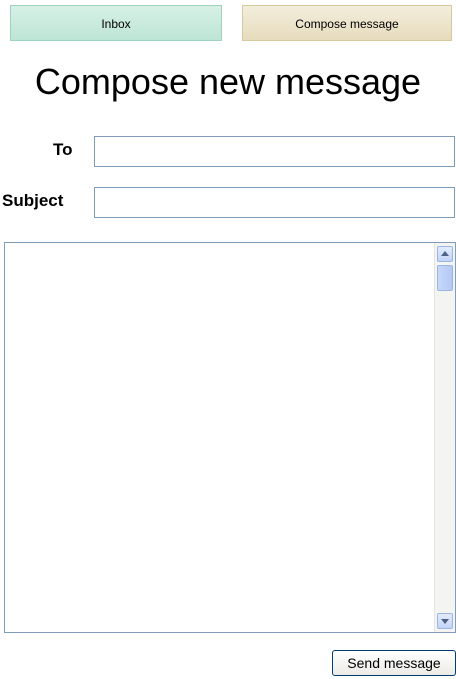 The image size is (456, 679). Describe the element at coordinates (394, 663) in the screenshot. I see `send-message-button: Send message` at that location.